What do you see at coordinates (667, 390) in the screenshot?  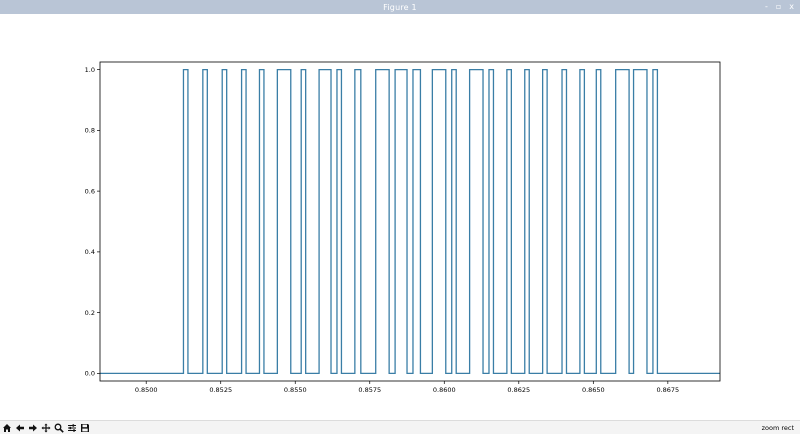 I see `x-tick-label: 0.8675` at bounding box center [667, 390].